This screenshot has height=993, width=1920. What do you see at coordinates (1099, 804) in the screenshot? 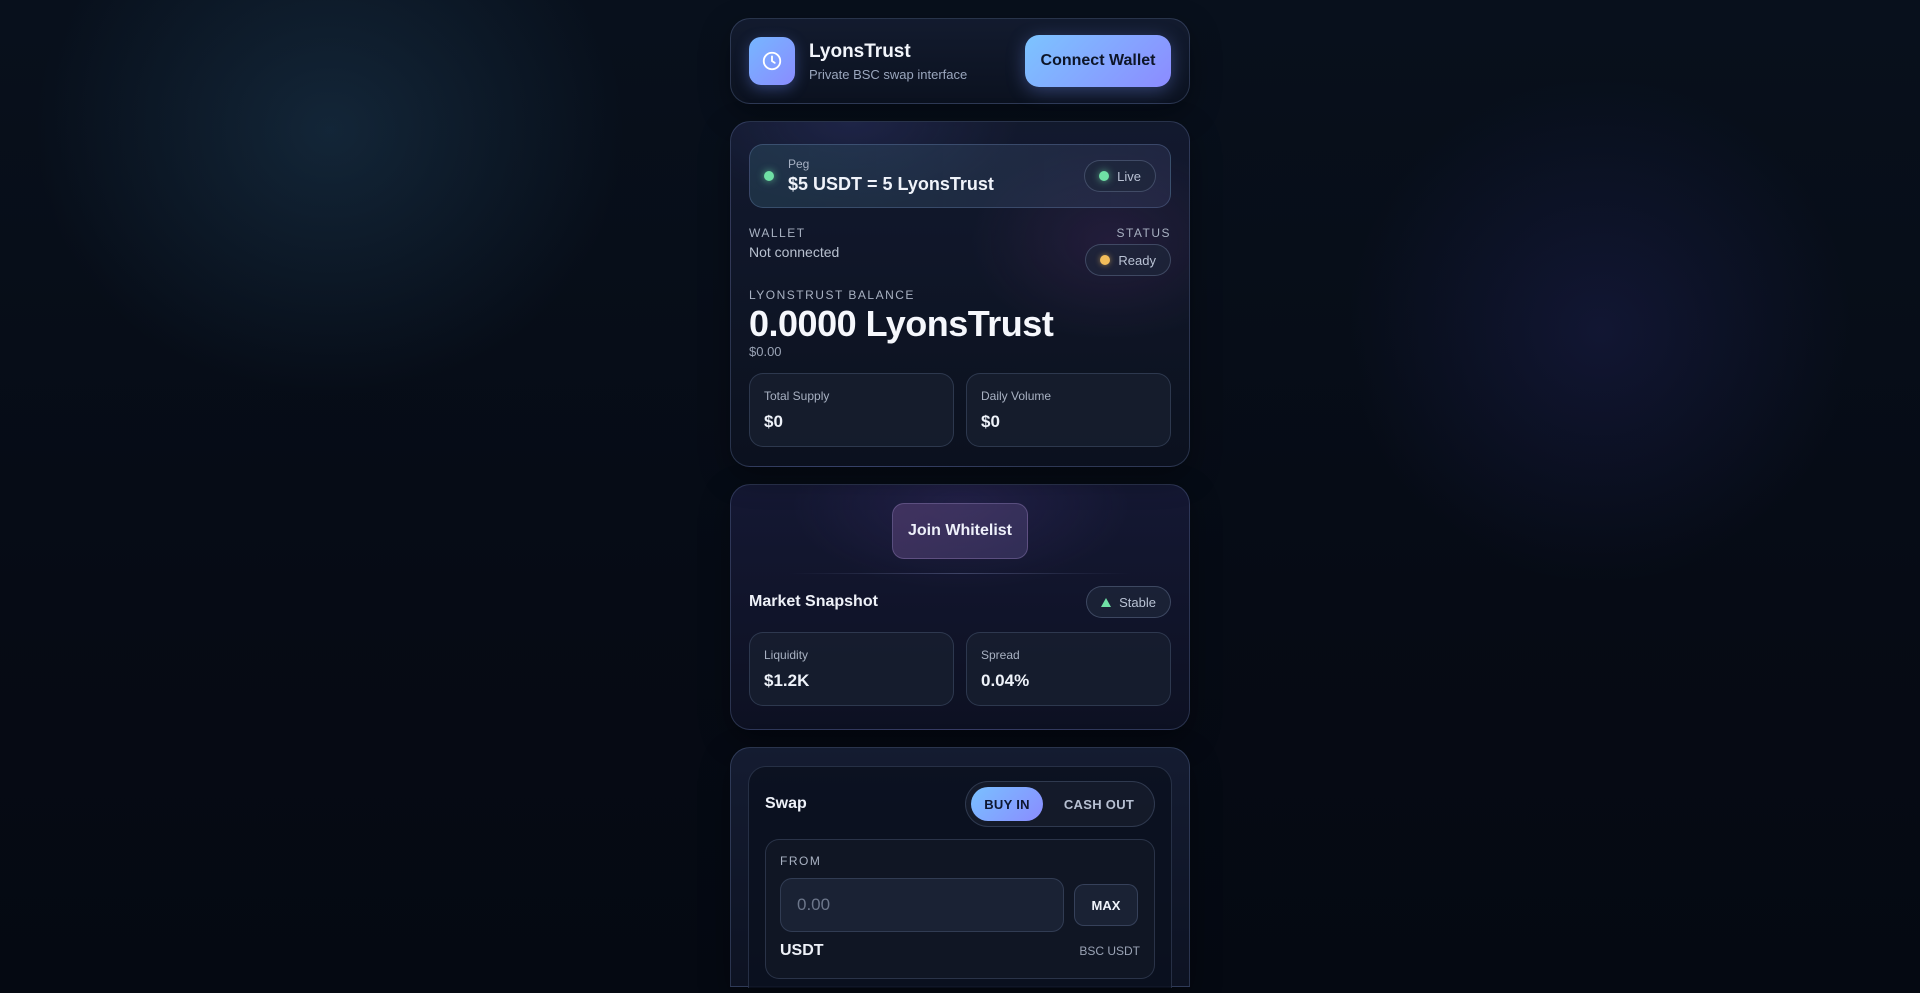
I see `tab-cash-out: CASH OUT` at bounding box center [1099, 804].